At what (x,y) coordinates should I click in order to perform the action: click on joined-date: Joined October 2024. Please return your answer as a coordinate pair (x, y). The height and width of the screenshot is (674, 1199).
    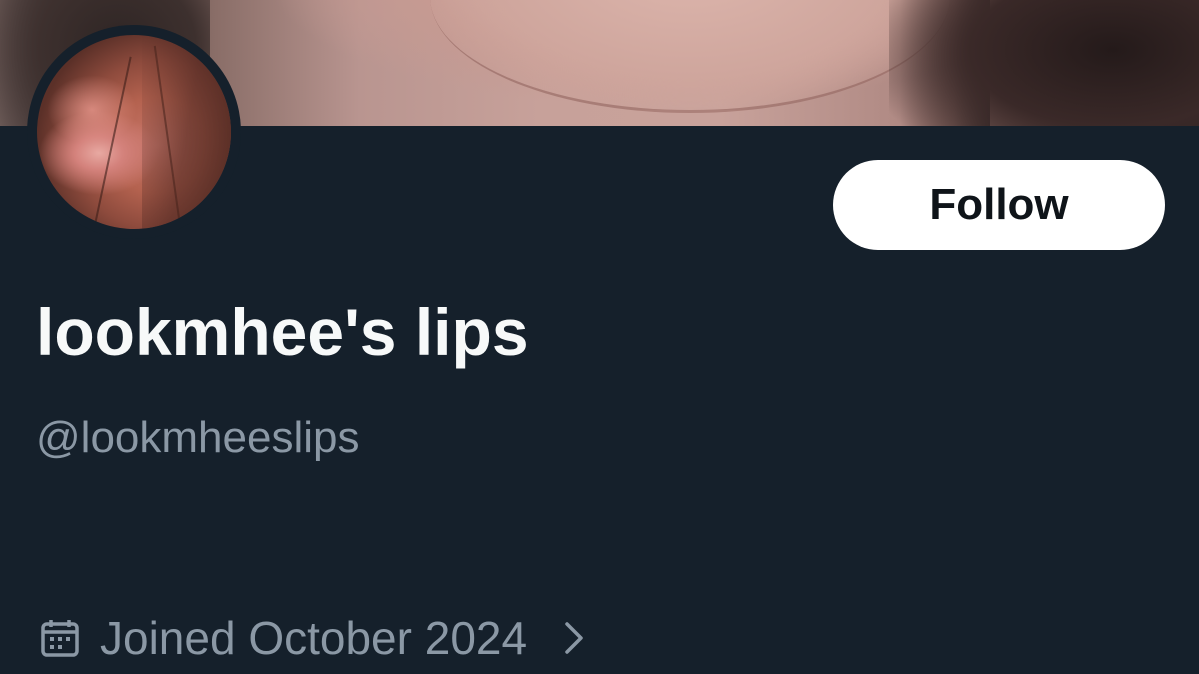
    Looking at the image, I should click on (314, 638).